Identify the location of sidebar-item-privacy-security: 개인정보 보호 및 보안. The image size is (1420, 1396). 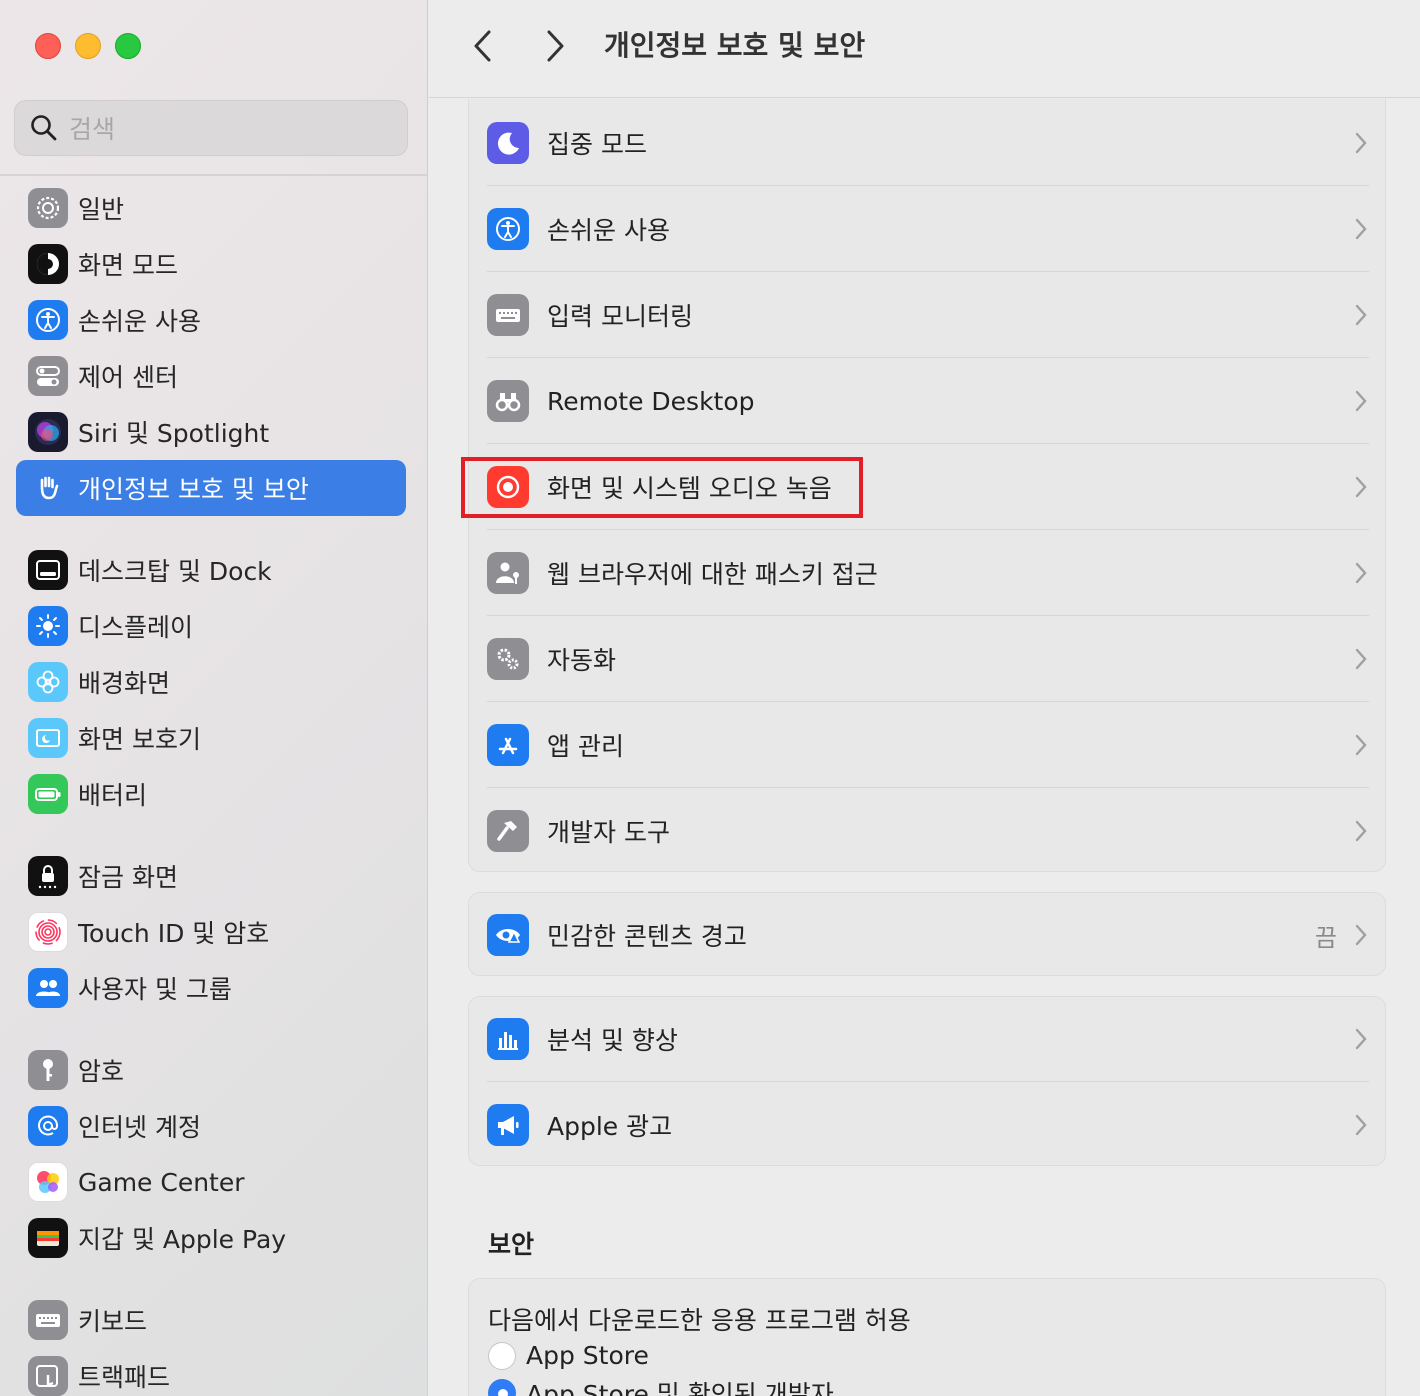
(211, 488).